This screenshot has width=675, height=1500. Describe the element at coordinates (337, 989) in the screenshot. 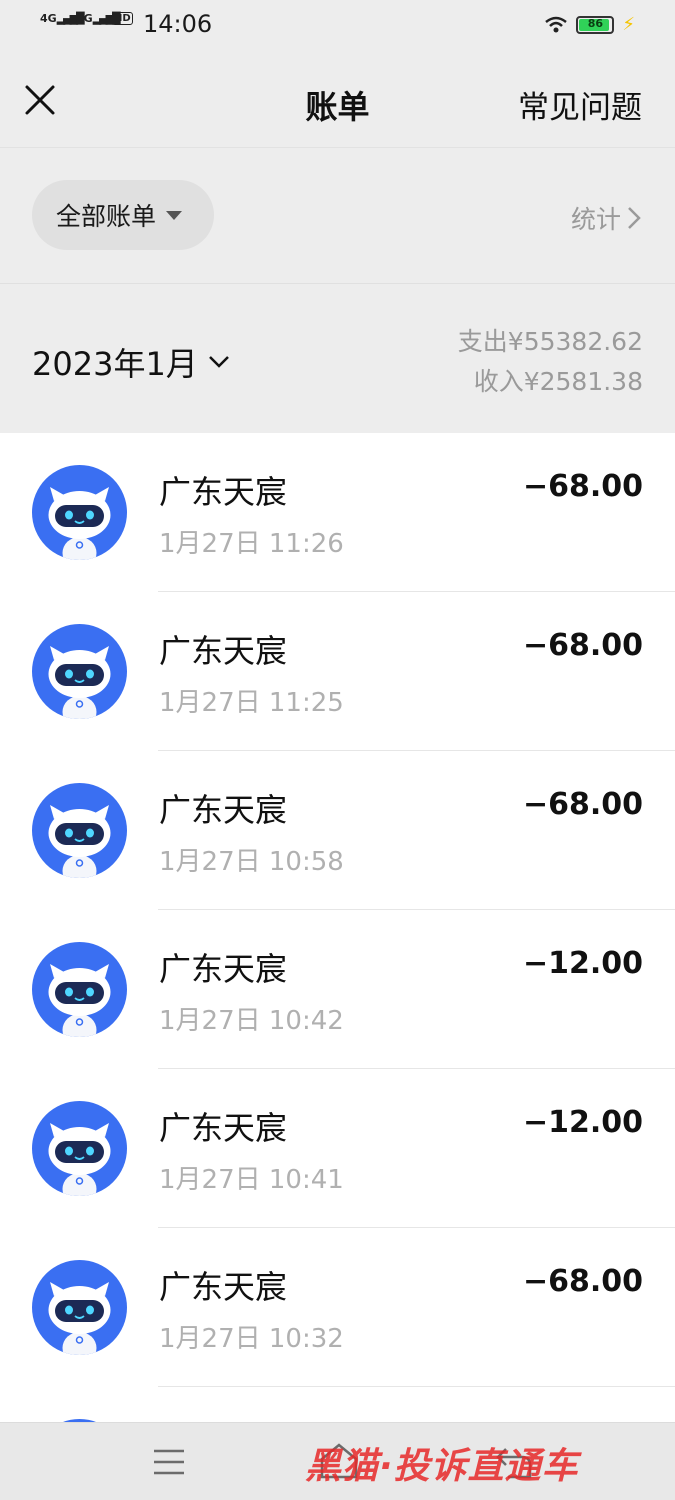

I see `transaction-row: 广东天宸 1月27日 10:42 −12.00` at that location.